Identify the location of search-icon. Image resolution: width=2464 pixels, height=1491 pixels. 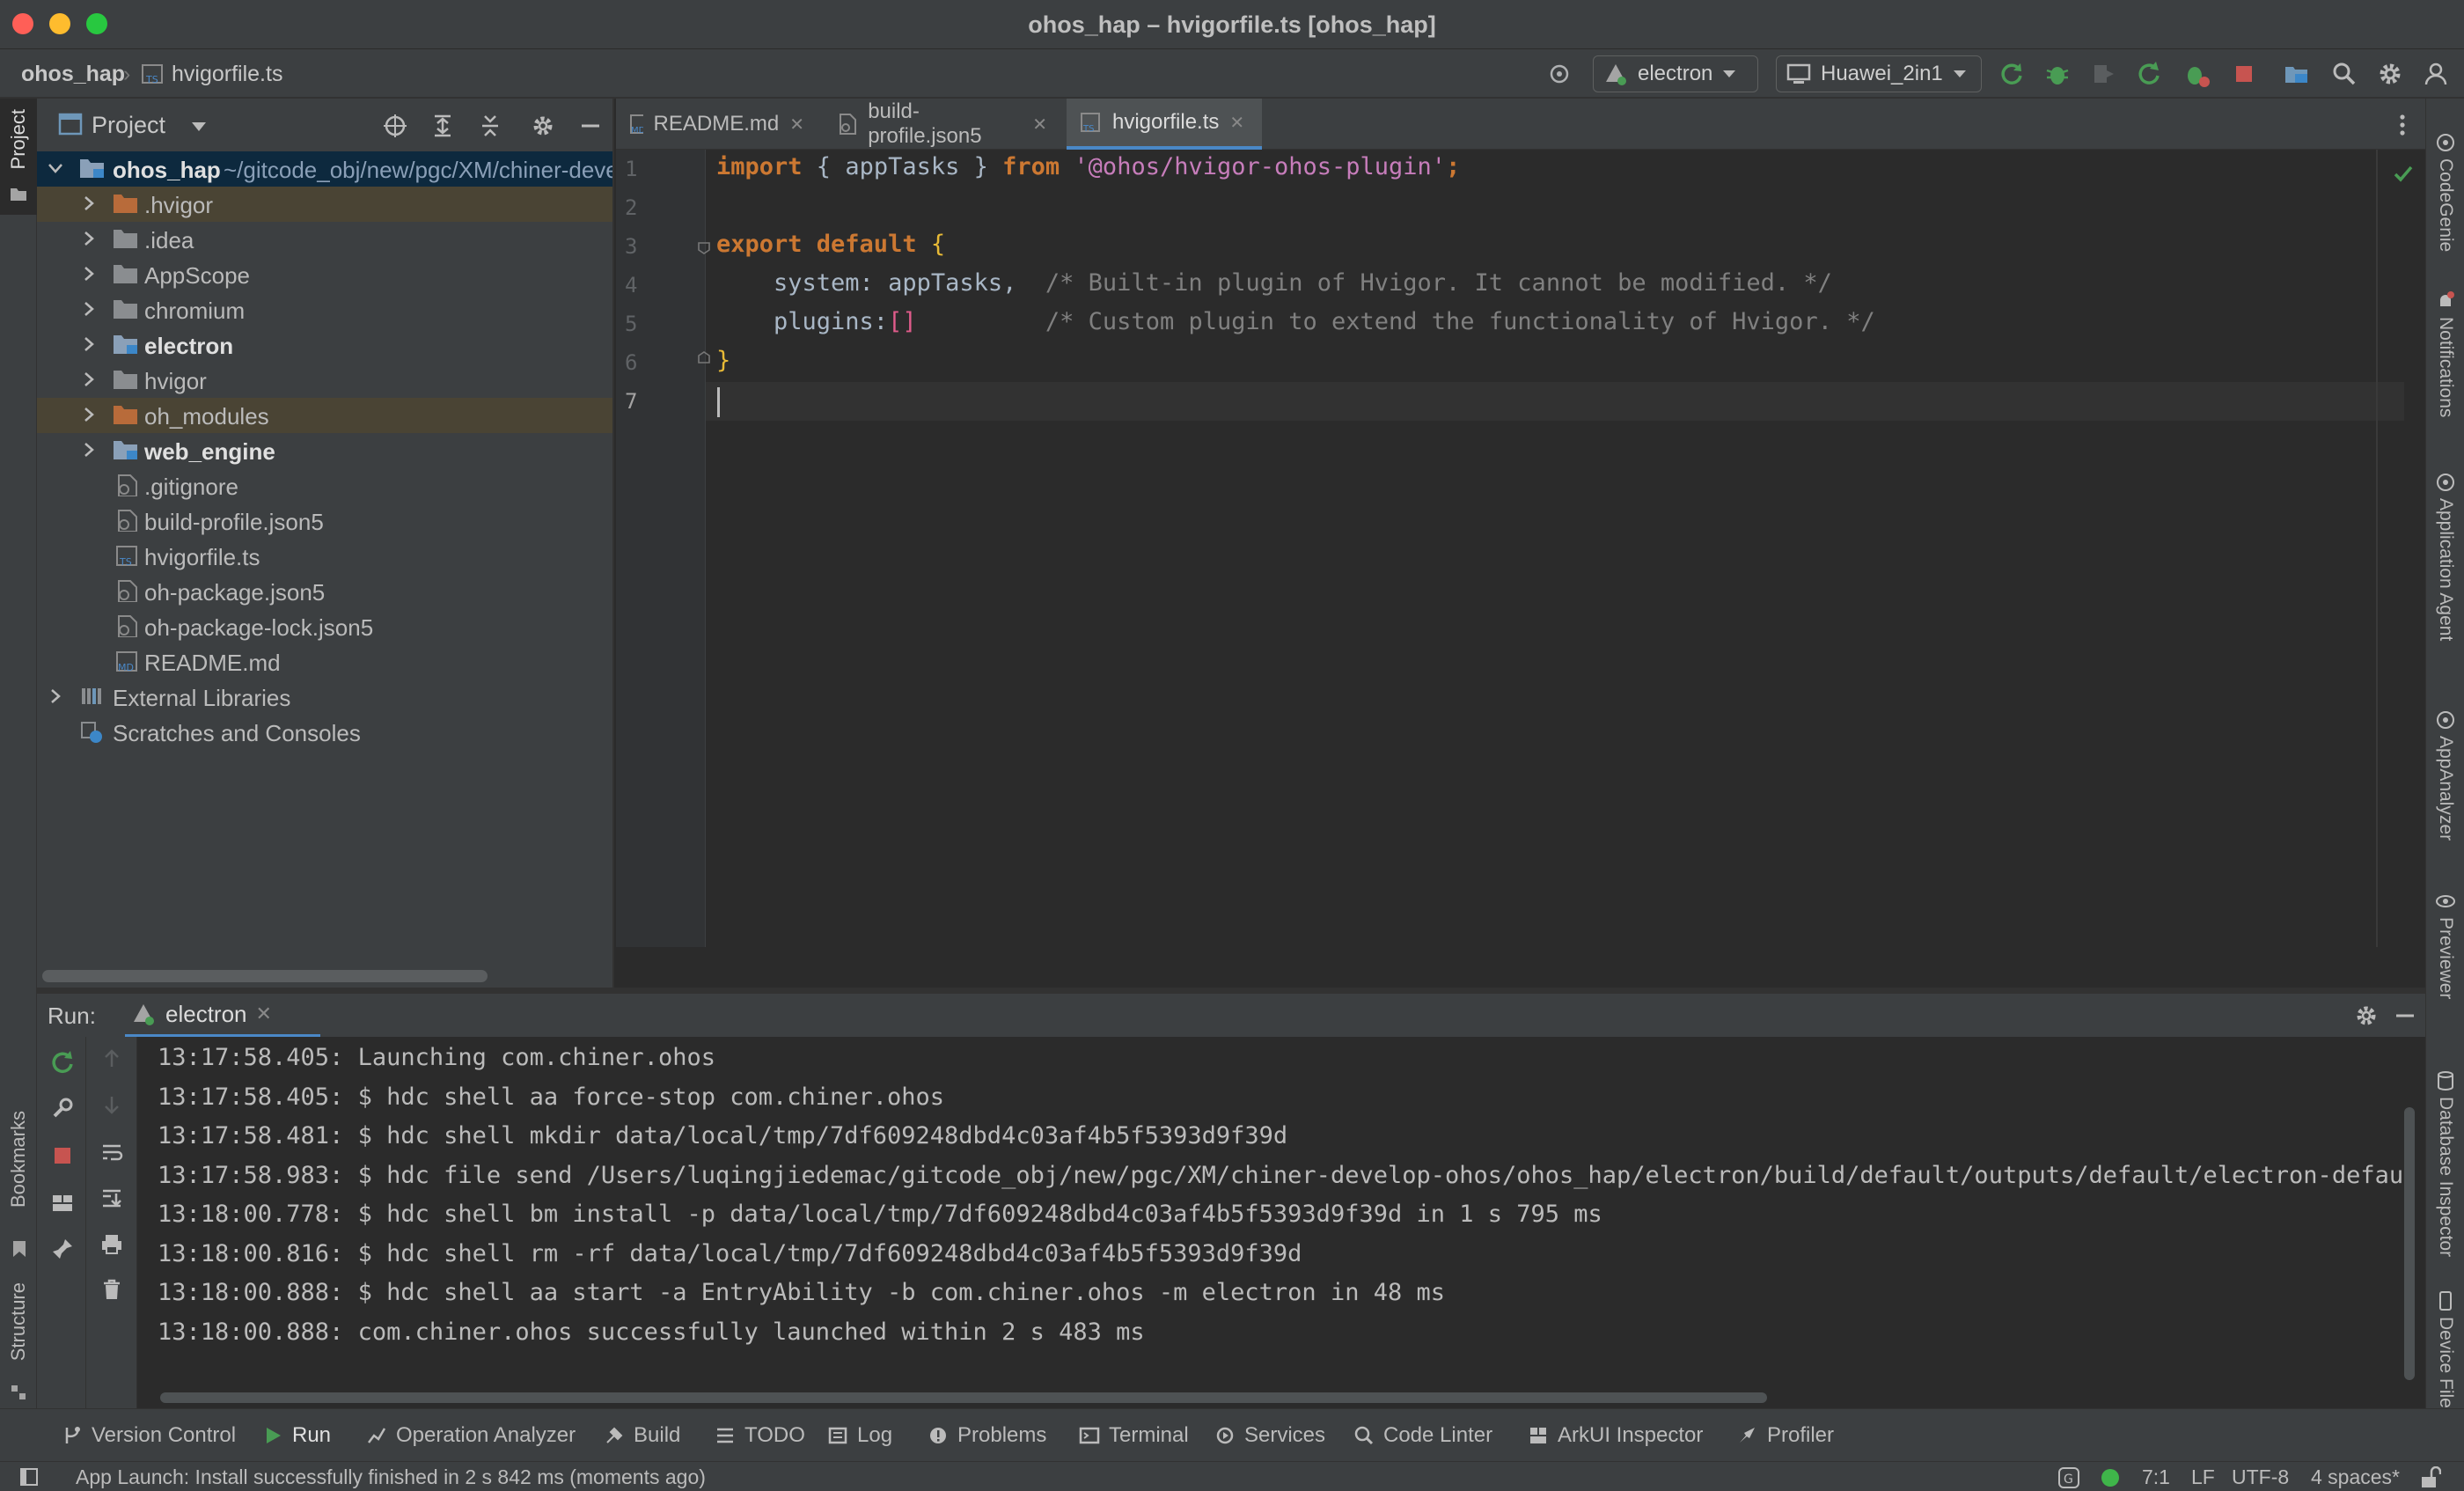
(2344, 74).